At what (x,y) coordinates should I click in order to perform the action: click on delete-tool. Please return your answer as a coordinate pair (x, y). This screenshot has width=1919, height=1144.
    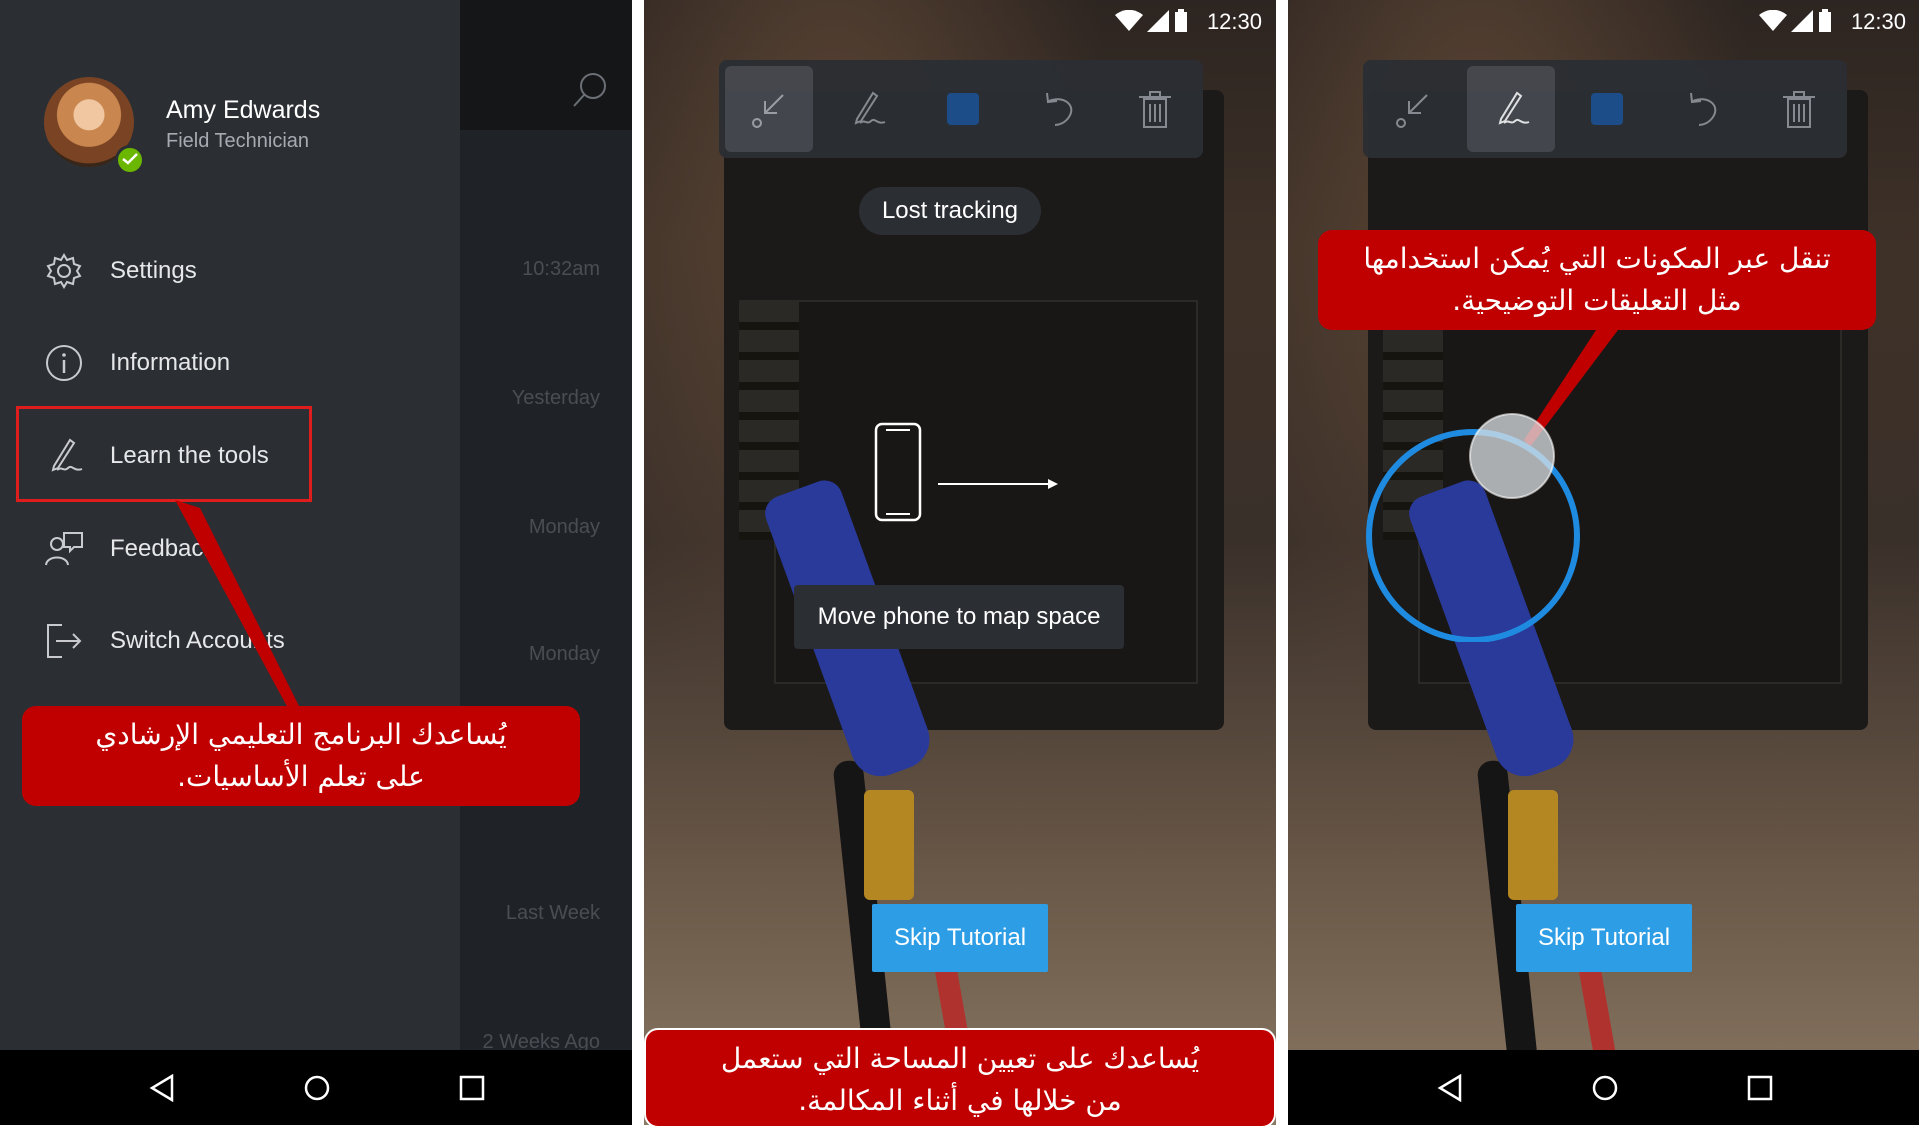
    Looking at the image, I should click on (1155, 109).